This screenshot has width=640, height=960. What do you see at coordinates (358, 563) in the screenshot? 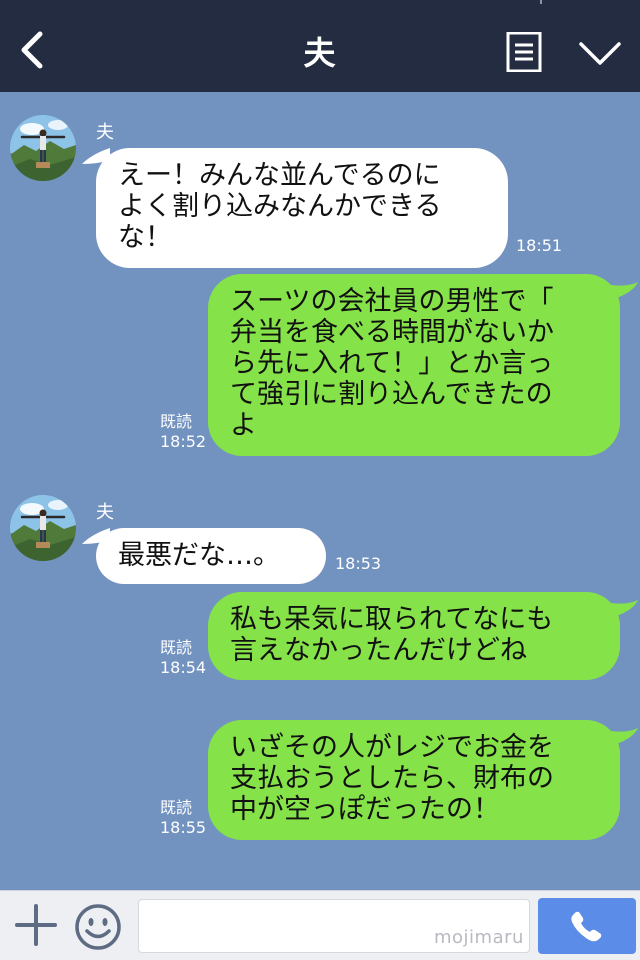
I see `message-time: 18:53` at bounding box center [358, 563].